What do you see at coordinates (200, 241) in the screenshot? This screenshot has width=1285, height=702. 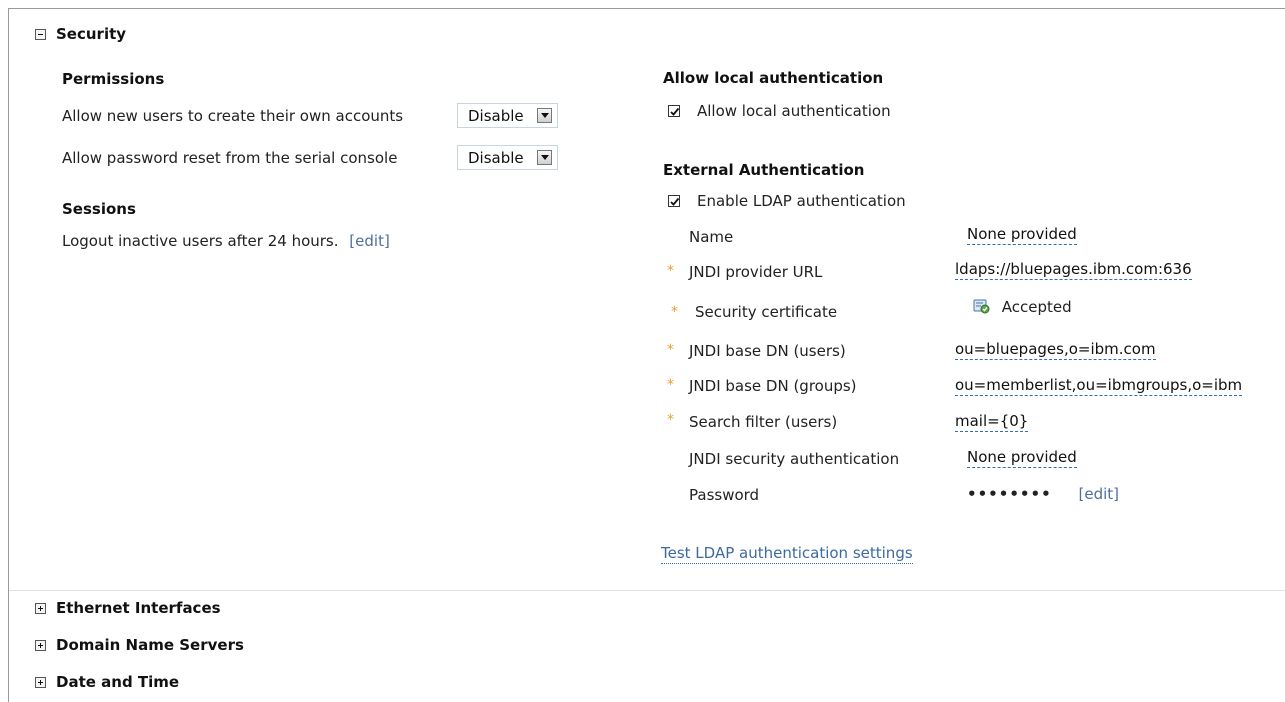 I see `session-timeout-text: Logout inactive users after 24 hours.` at bounding box center [200, 241].